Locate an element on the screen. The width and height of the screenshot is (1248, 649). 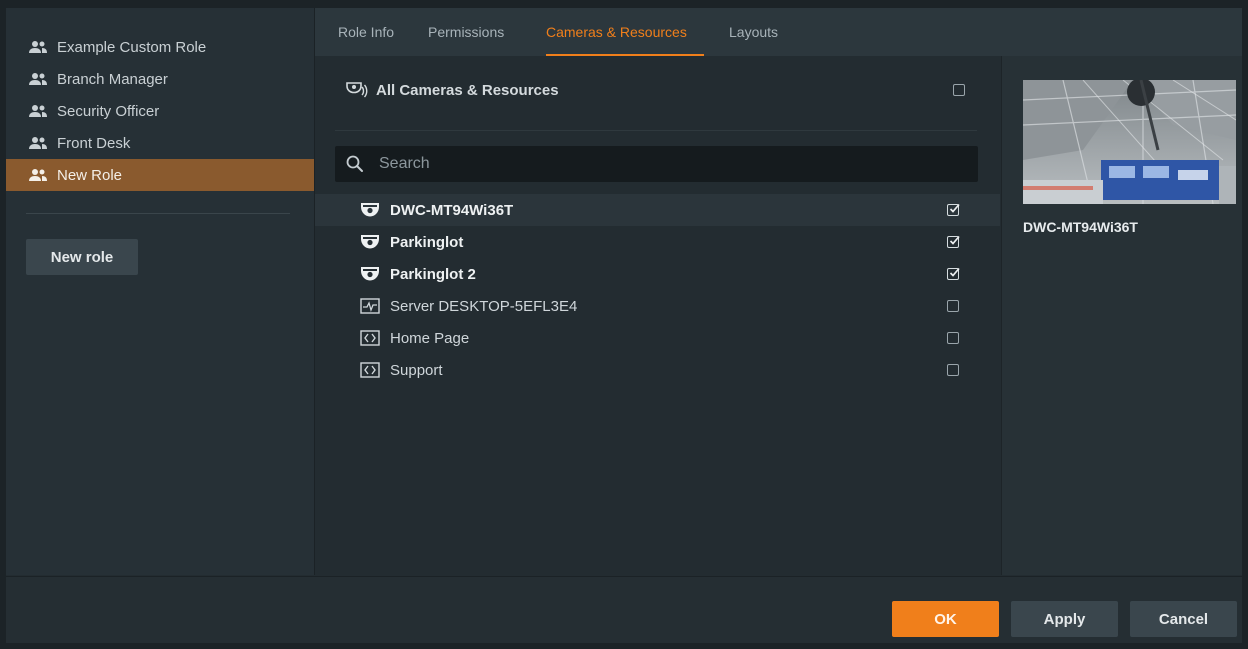
preview-camera-name: DWC-MT94Wi36T is located at coordinates (1080, 227).